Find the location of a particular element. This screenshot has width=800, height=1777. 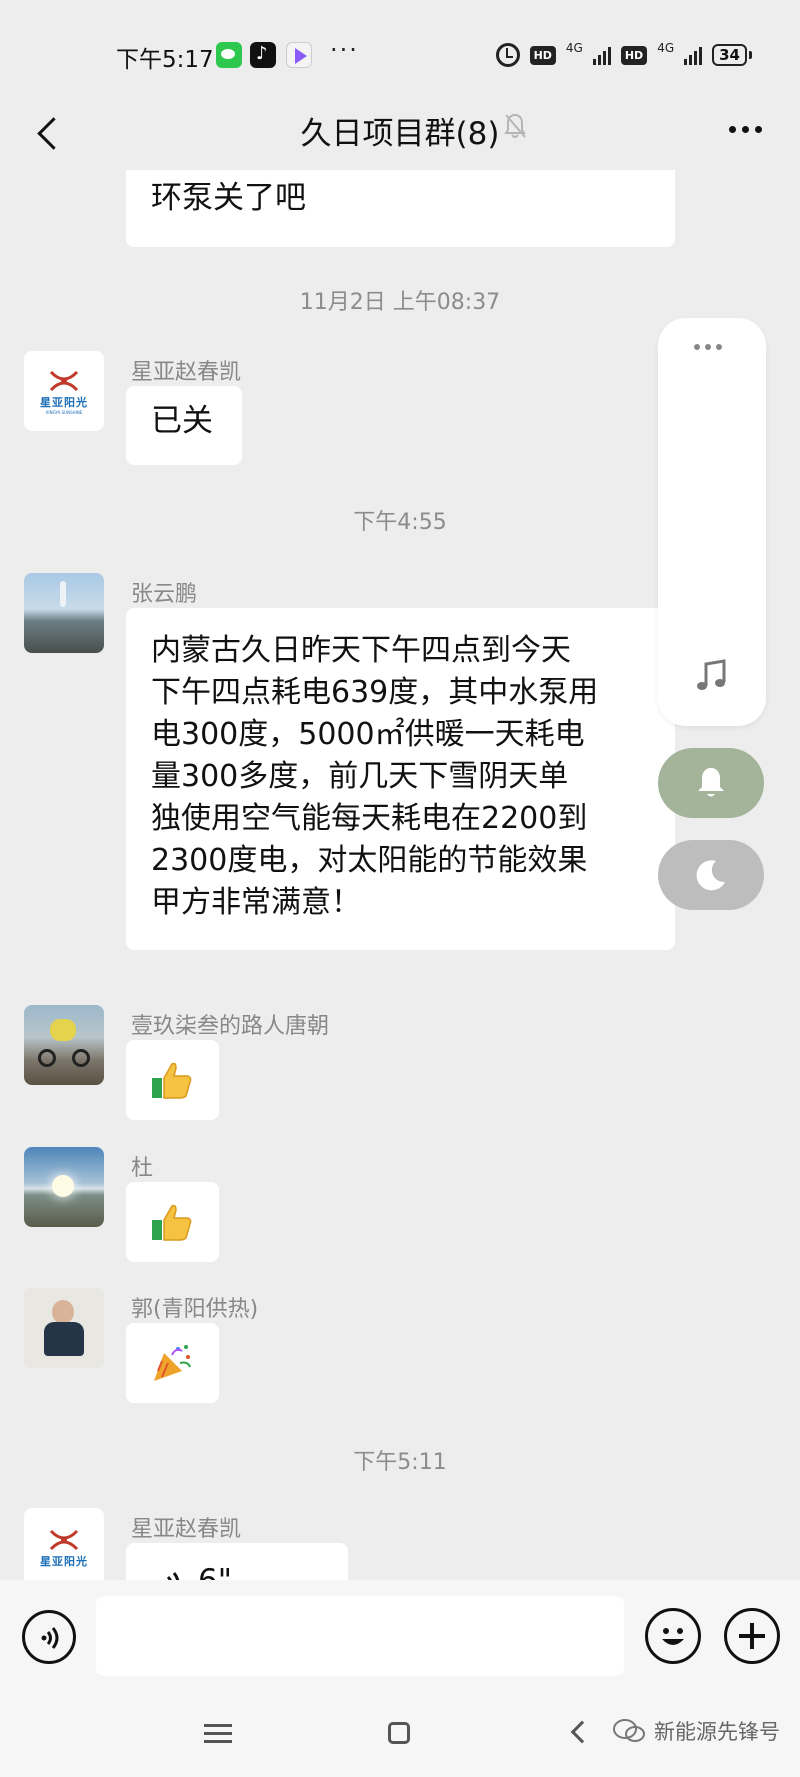

sender-name: 张云鹏 is located at coordinates (164, 594).